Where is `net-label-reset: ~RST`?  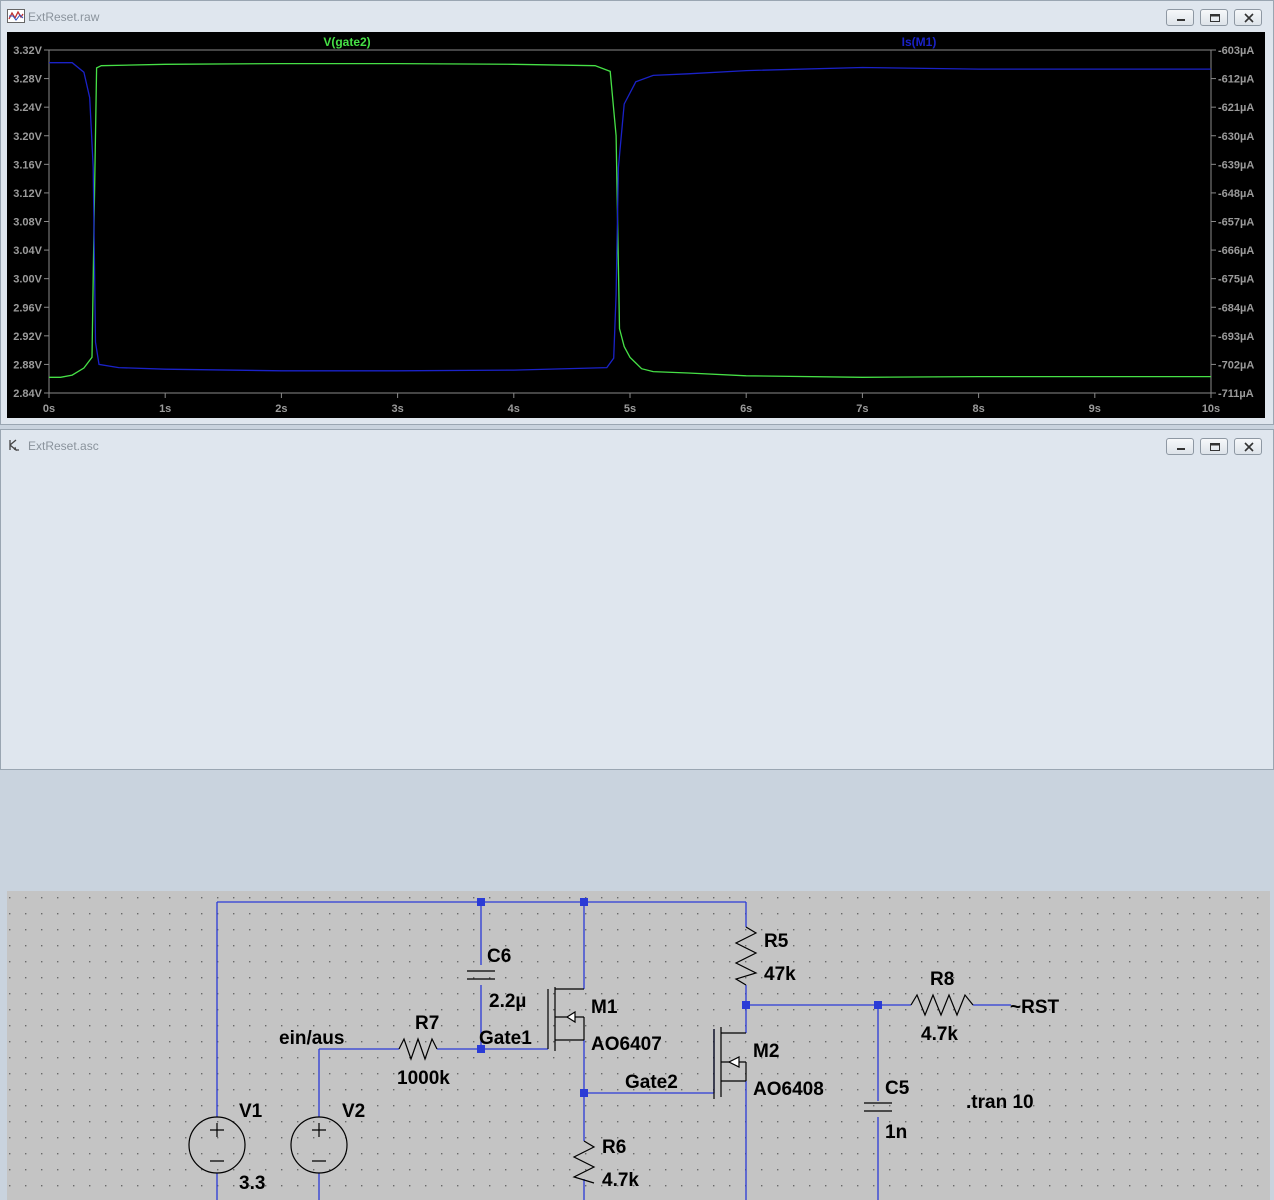 net-label-reset: ~RST is located at coordinates (1034, 1007).